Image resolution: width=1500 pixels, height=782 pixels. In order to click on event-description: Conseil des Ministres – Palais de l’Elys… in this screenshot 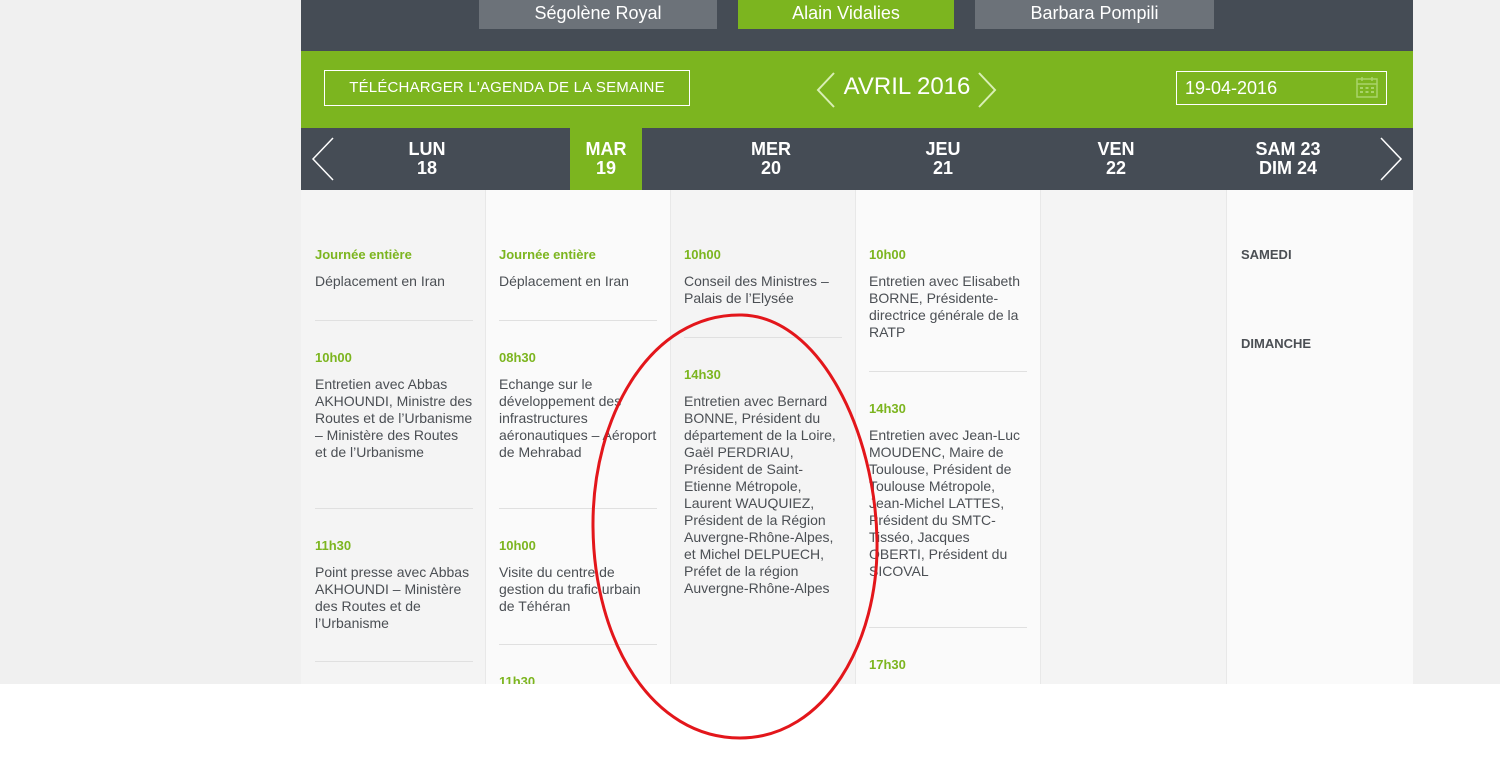, I will do `click(756, 289)`.